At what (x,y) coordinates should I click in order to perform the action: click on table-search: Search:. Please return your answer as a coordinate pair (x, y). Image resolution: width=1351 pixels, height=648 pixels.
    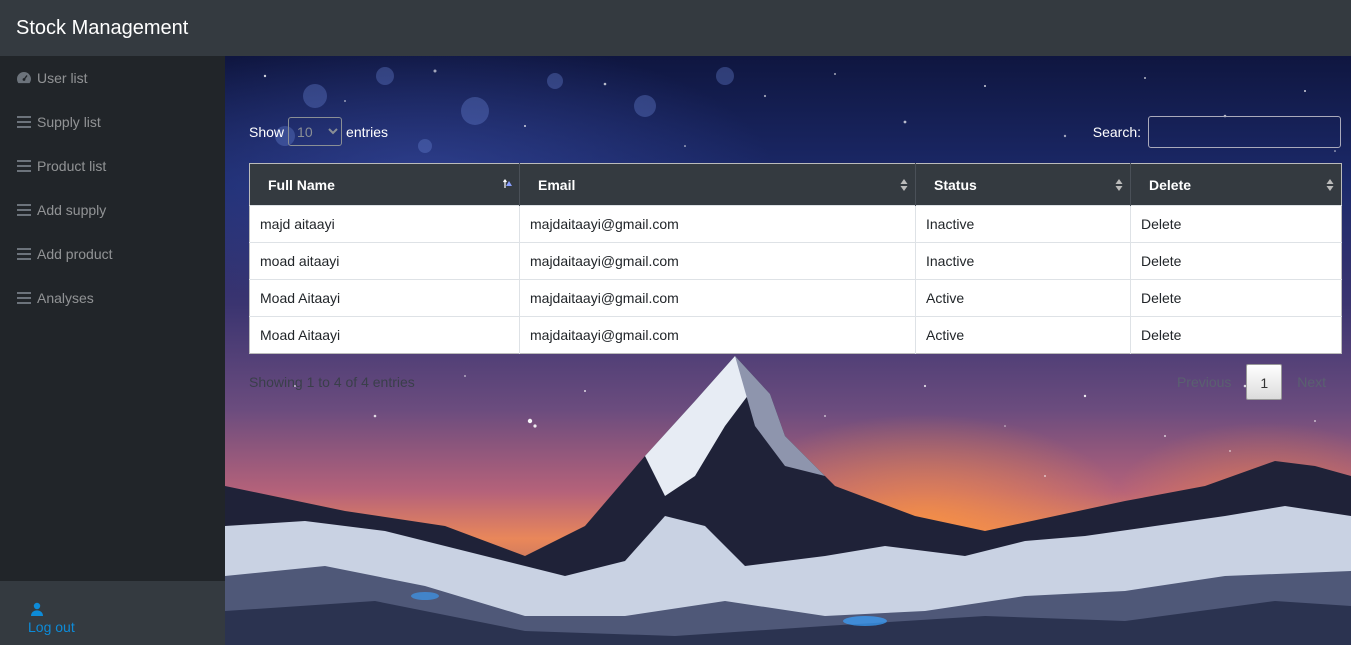
    Looking at the image, I should click on (1217, 132).